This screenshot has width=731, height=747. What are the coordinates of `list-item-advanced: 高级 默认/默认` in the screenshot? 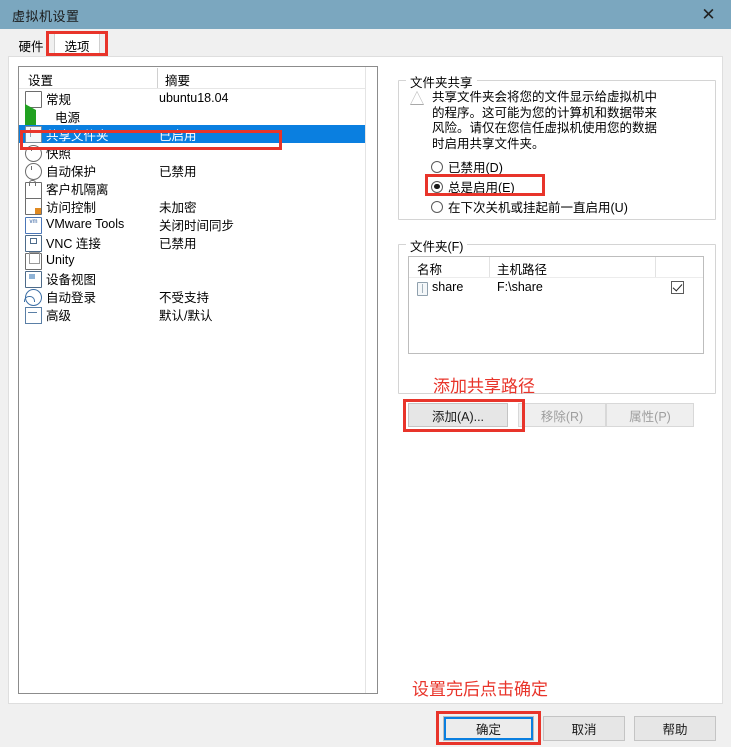 It's located at (192, 314).